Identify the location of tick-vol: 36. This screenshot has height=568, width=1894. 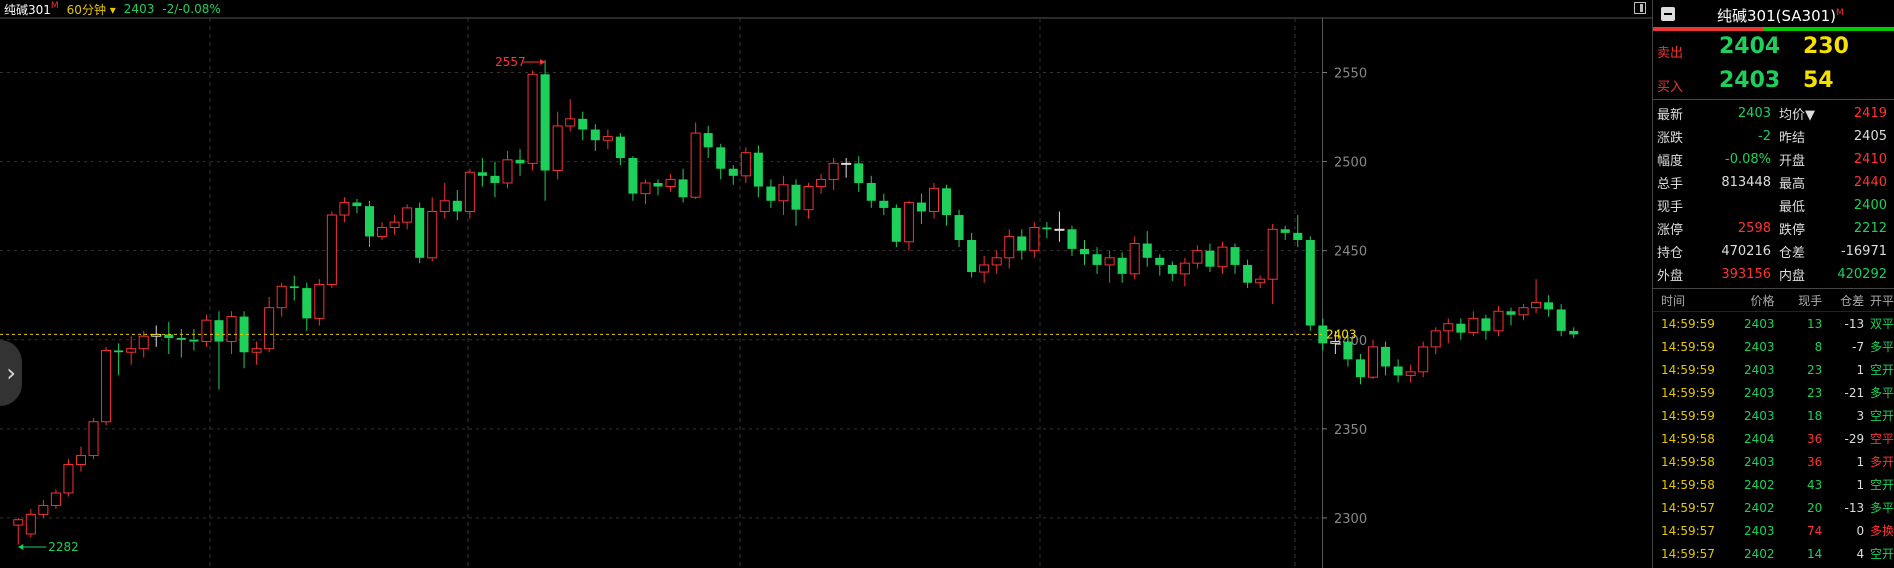
(1815, 461).